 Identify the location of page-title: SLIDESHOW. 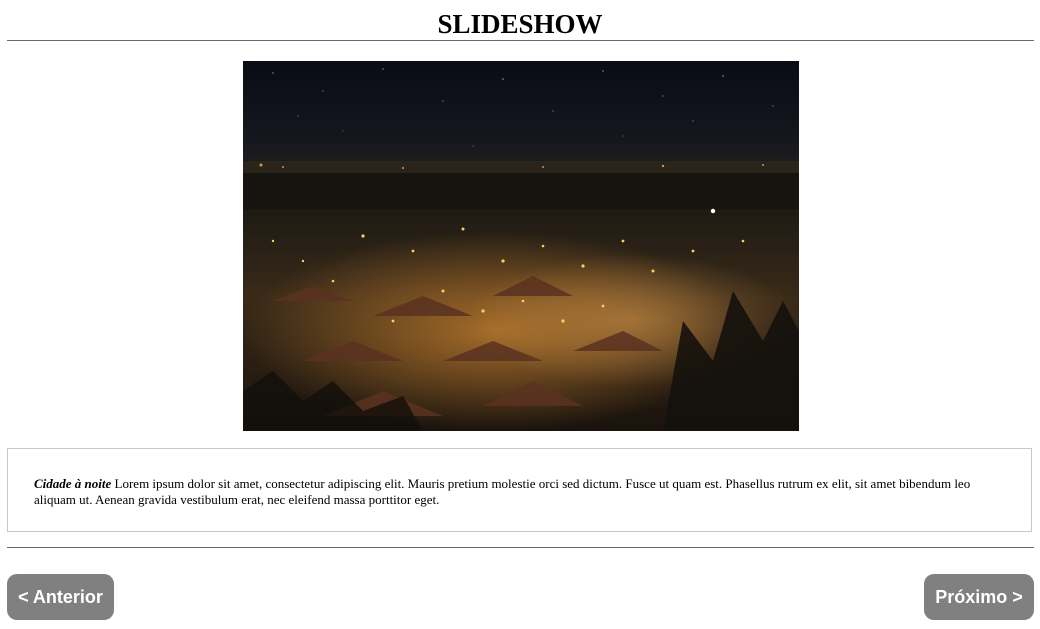
(520, 24).